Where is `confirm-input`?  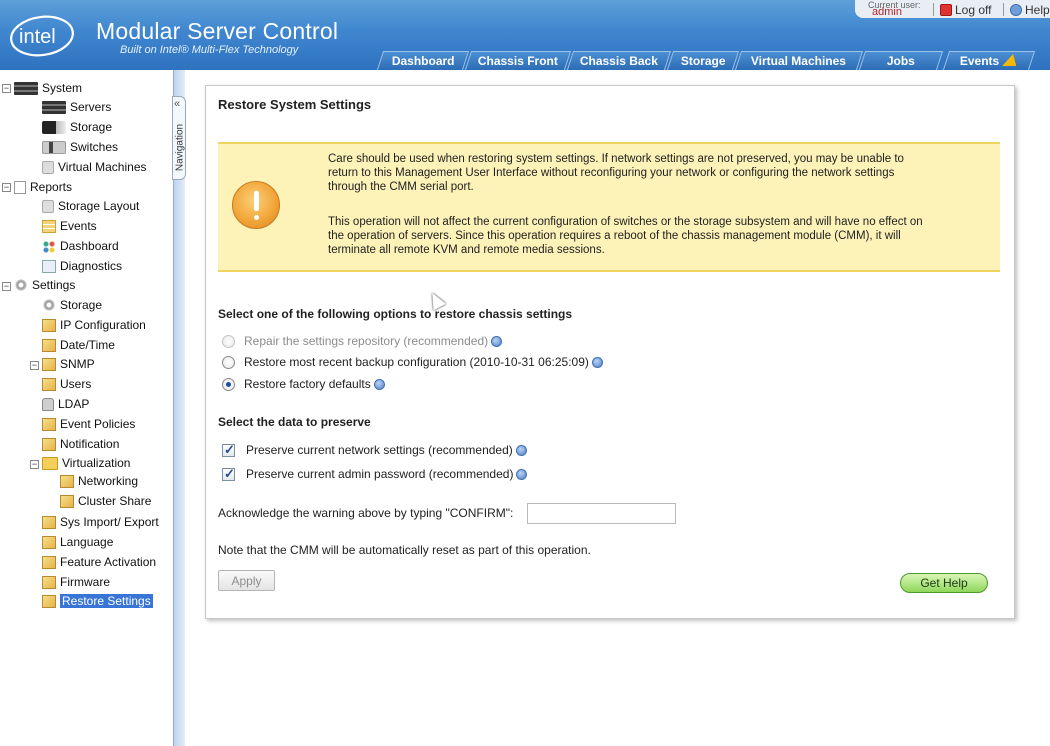
confirm-input is located at coordinates (601, 513).